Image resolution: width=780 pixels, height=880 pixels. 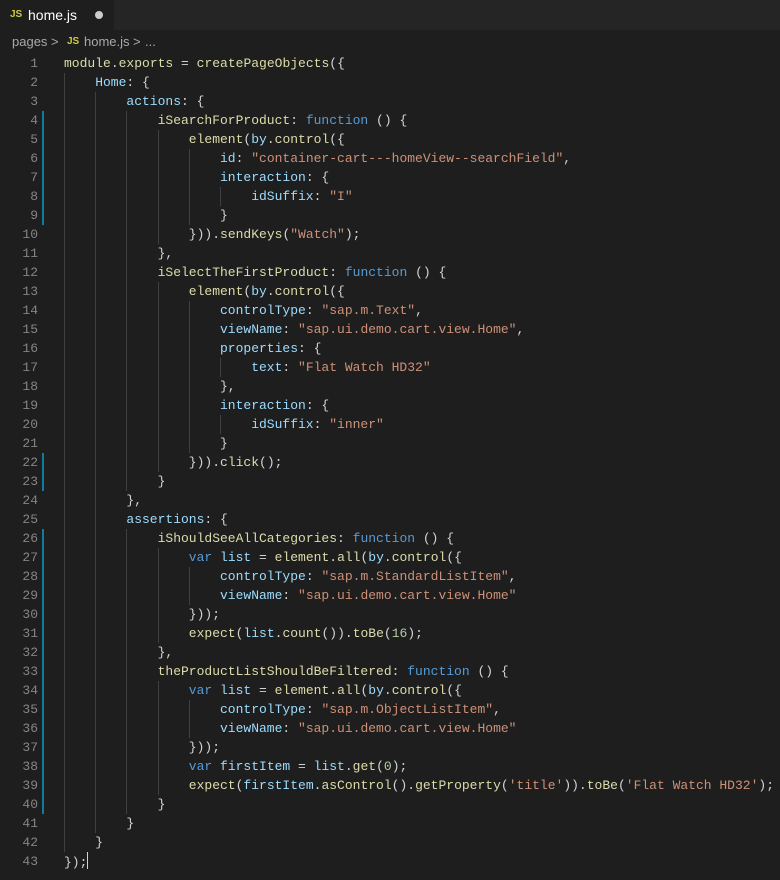 I want to click on code-line: 29 viewName: "sap.ui.demo.cart.view.Home", so click(x=390, y=595).